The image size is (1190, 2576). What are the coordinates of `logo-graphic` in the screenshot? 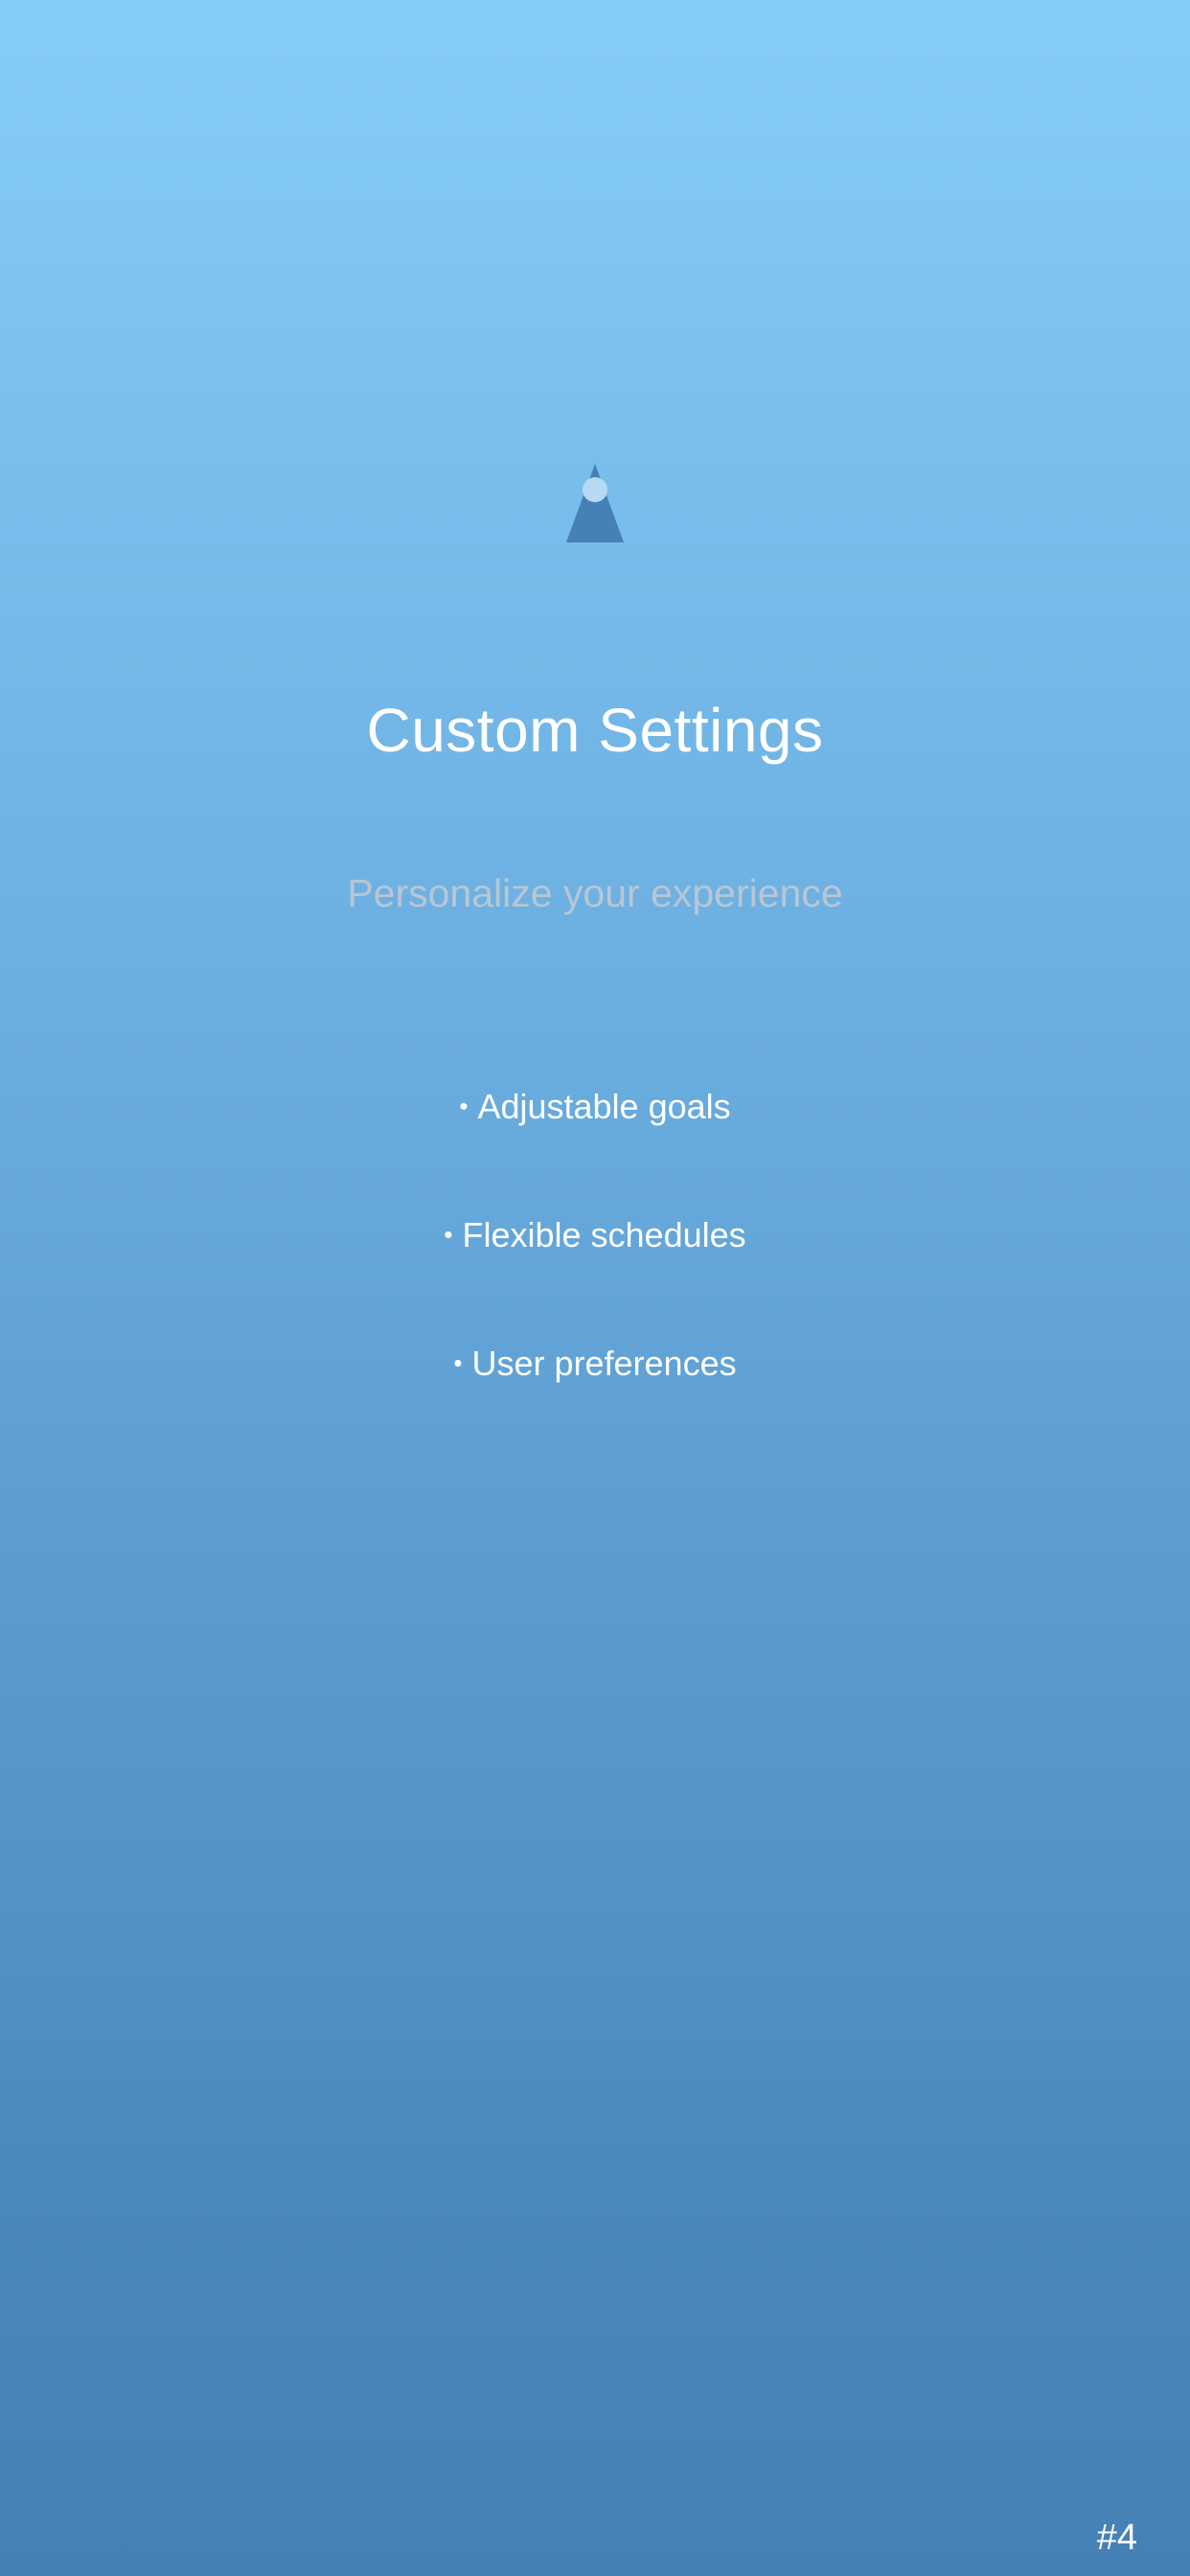 It's located at (595, 503).